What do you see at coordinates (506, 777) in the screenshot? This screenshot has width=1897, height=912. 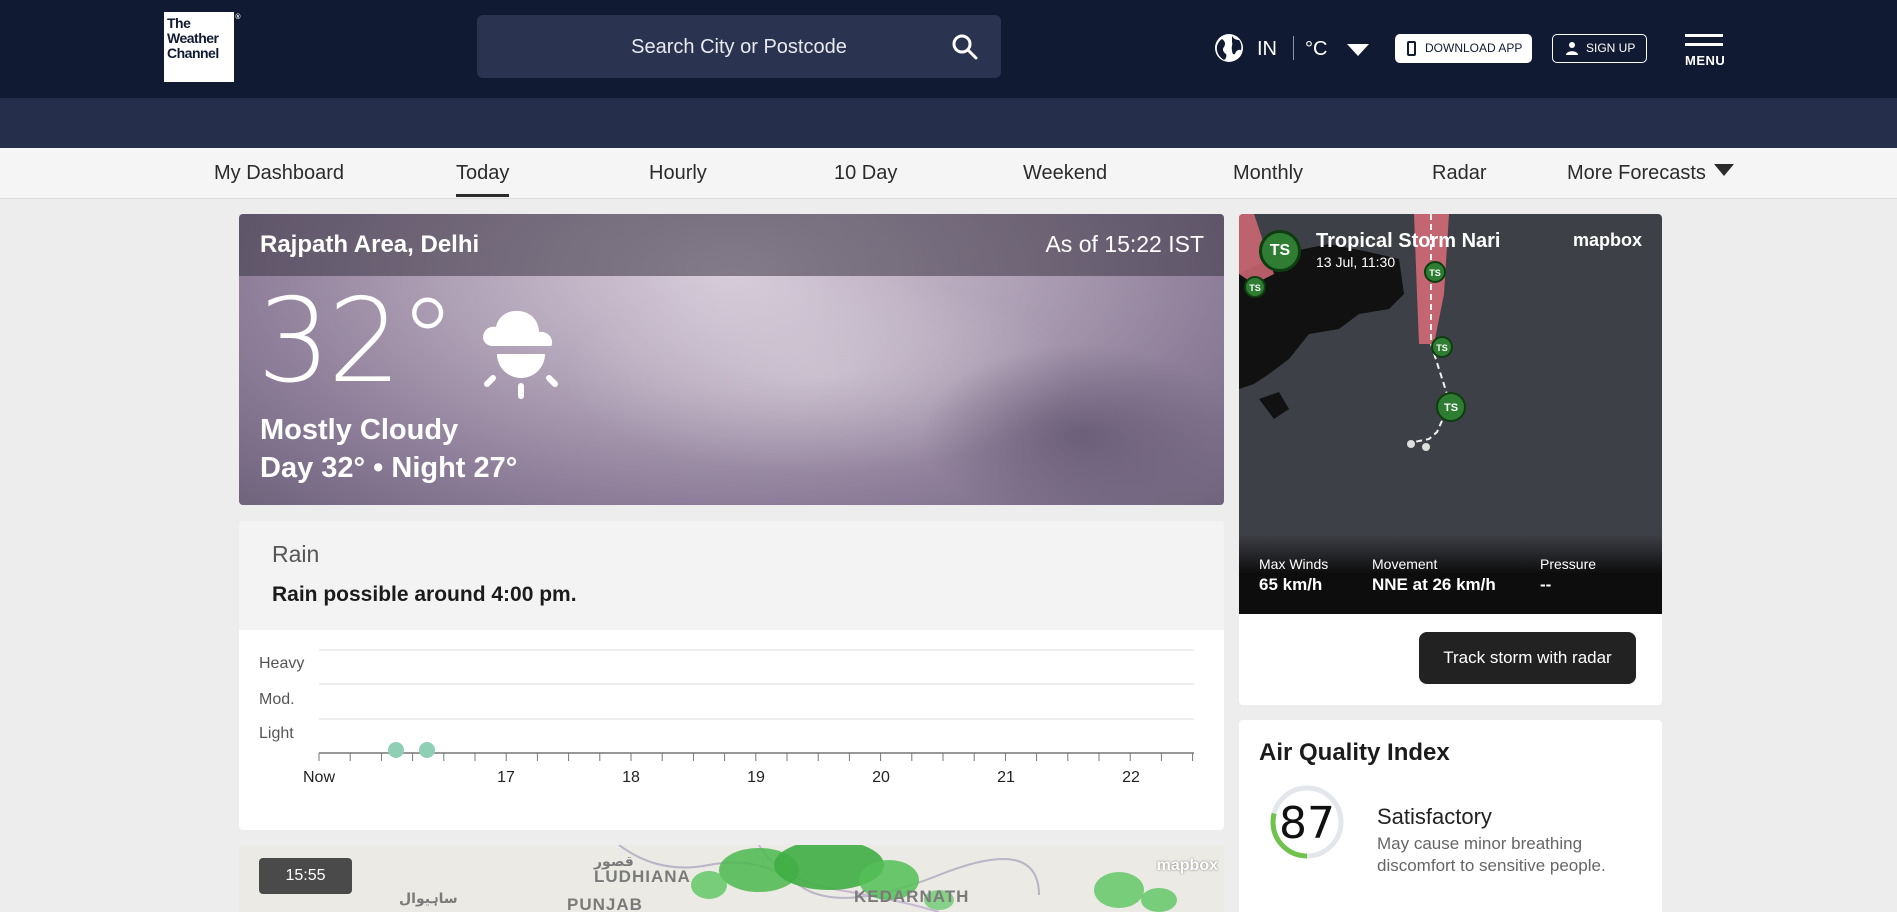 I see `rain-time-label: 17` at bounding box center [506, 777].